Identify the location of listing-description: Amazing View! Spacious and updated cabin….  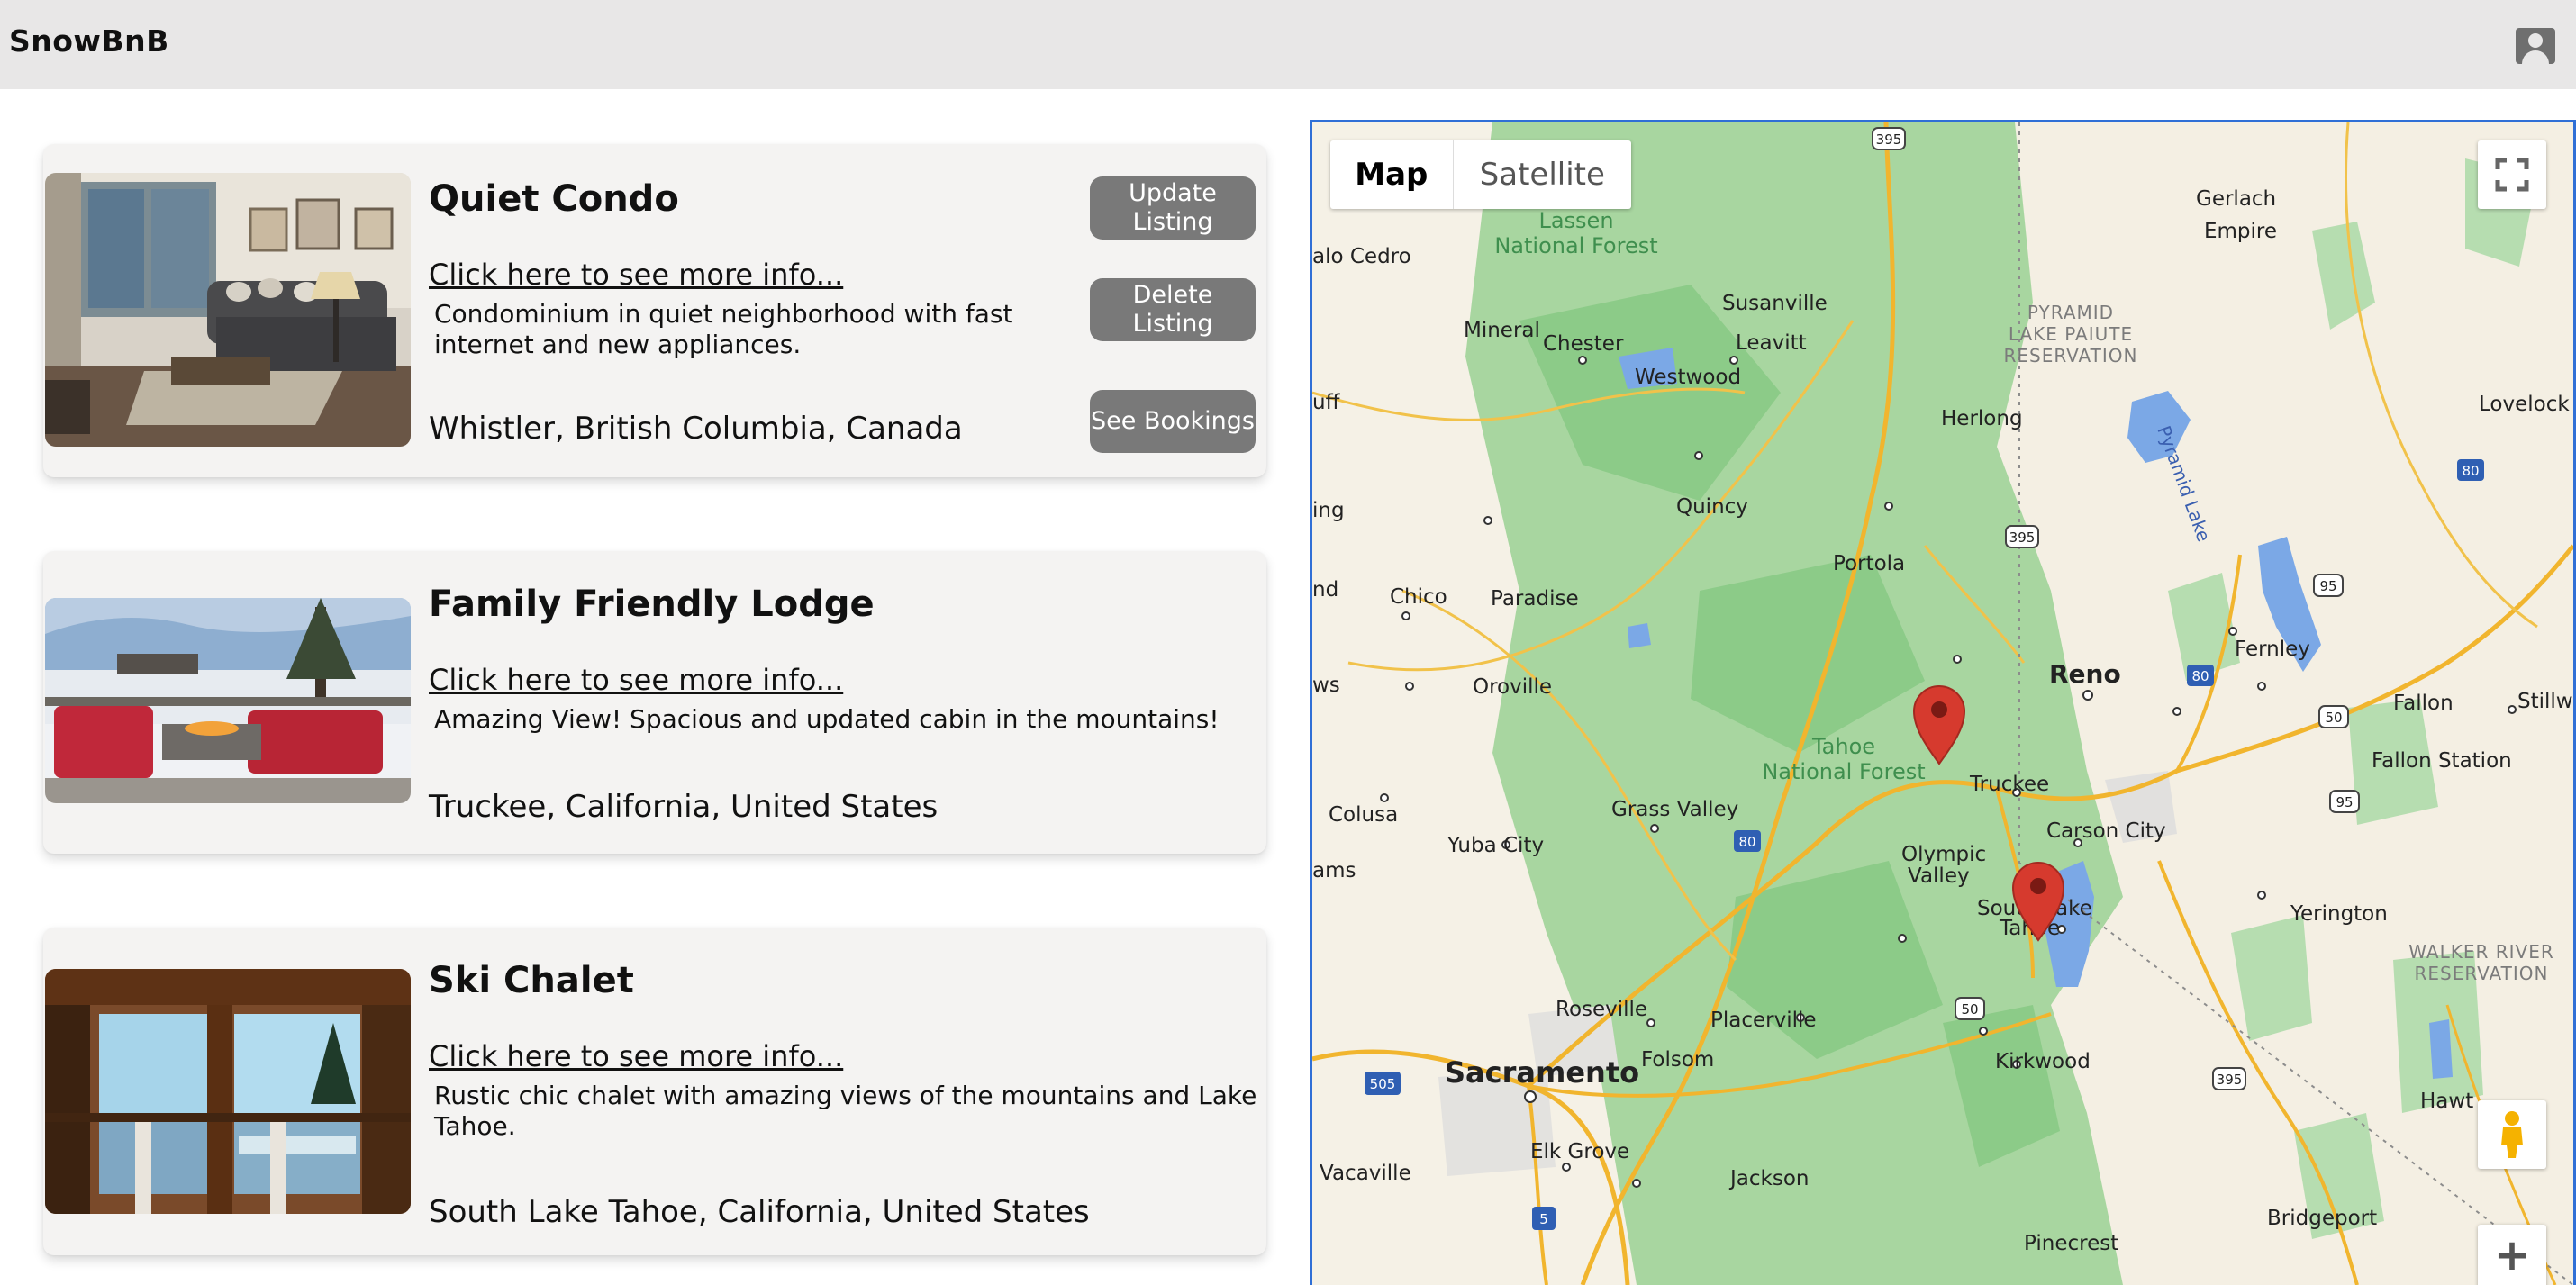
(827, 719).